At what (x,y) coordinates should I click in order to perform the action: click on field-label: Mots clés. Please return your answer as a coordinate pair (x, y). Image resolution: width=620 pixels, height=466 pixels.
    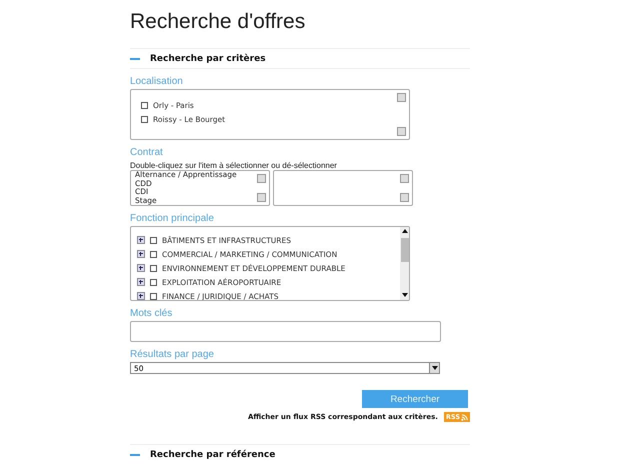
    Looking at the image, I should click on (152, 313).